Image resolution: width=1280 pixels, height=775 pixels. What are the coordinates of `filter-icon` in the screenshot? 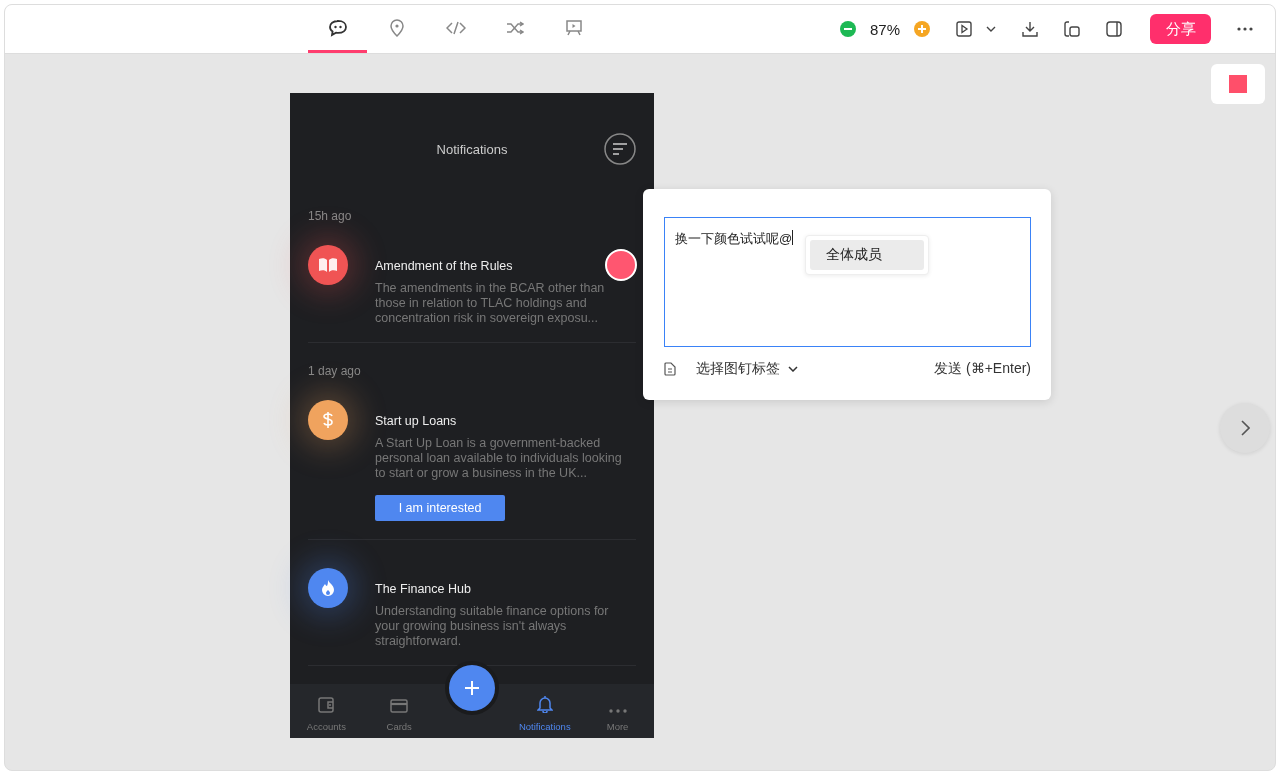 It's located at (620, 149).